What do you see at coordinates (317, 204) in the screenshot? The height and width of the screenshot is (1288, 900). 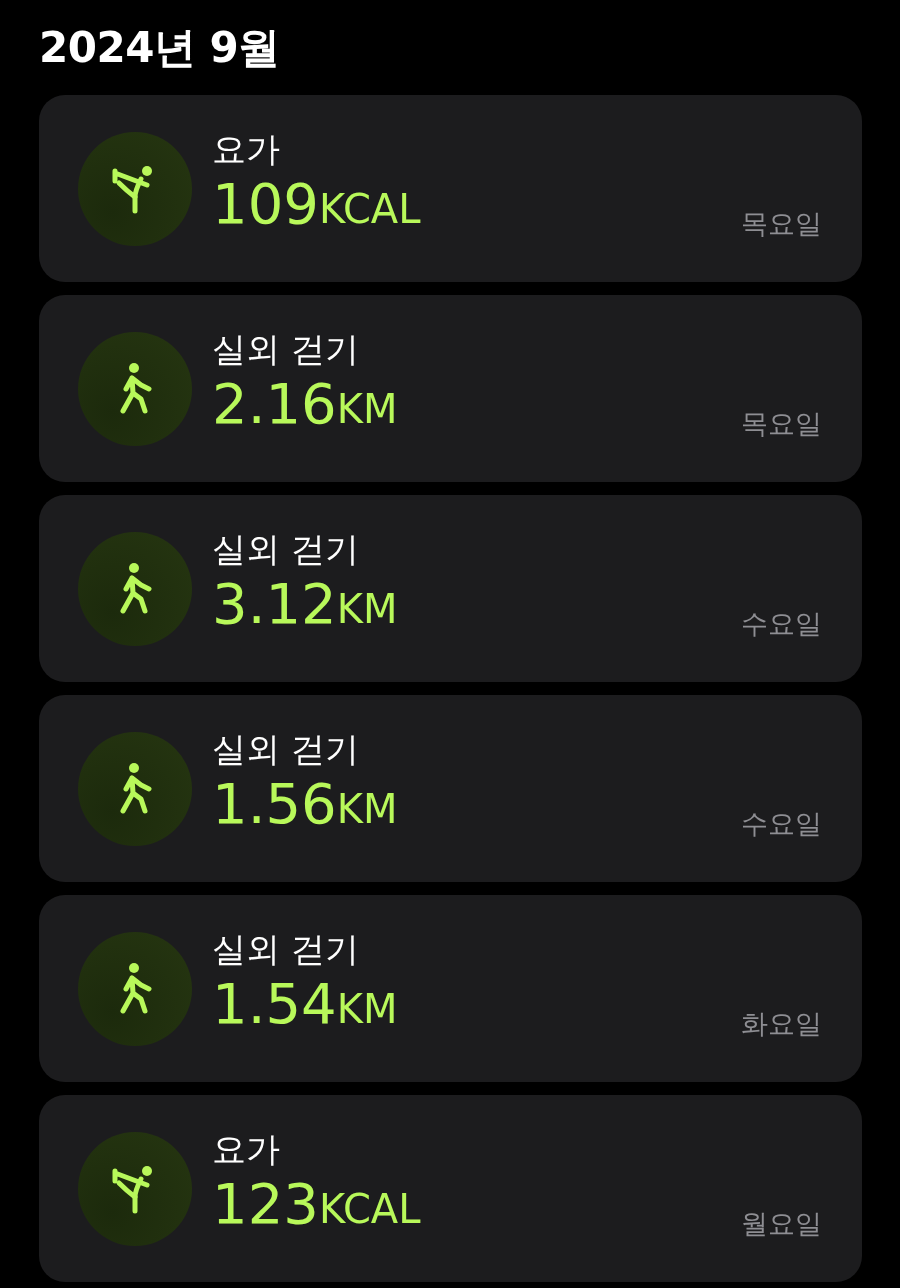 I see `workout-value: 109KCAL` at bounding box center [317, 204].